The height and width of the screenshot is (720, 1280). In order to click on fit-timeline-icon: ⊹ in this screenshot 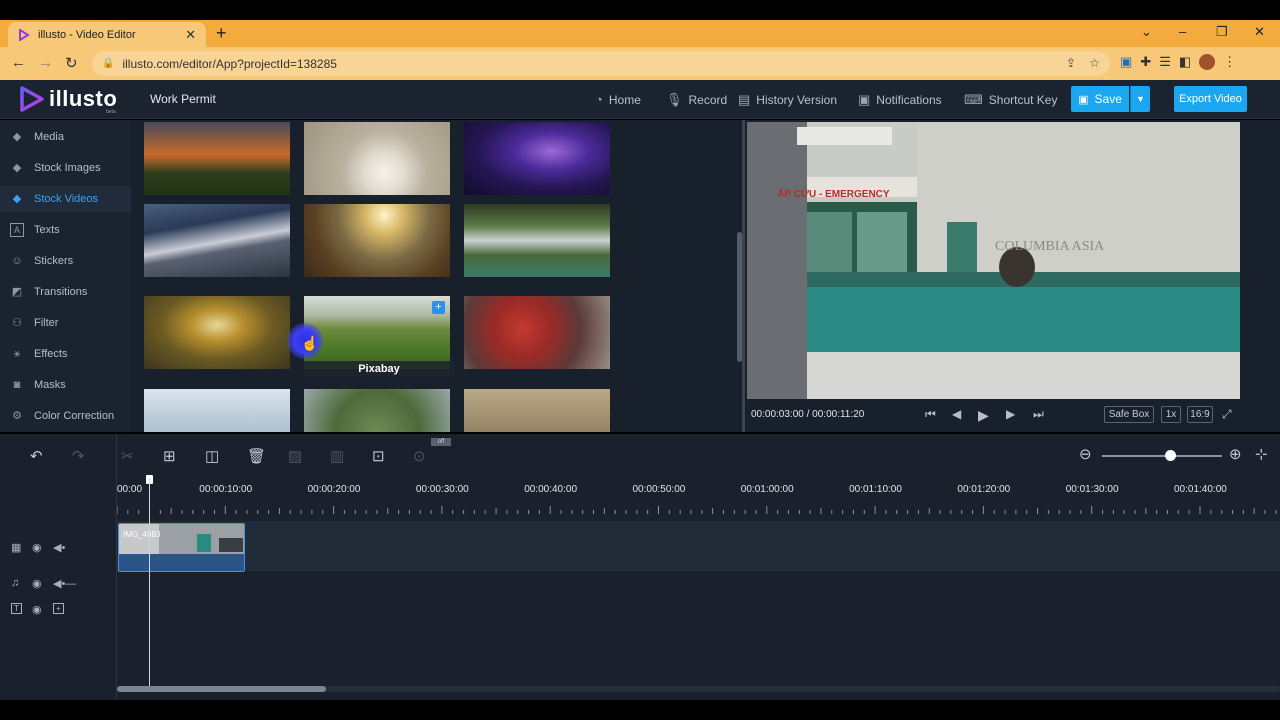, I will do `click(1261, 454)`.